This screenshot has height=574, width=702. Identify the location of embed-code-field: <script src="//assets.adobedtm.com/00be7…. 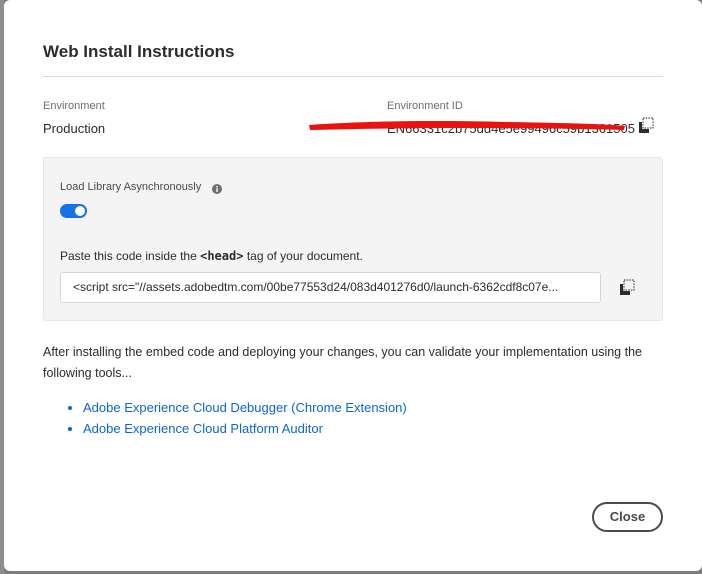
(330, 287).